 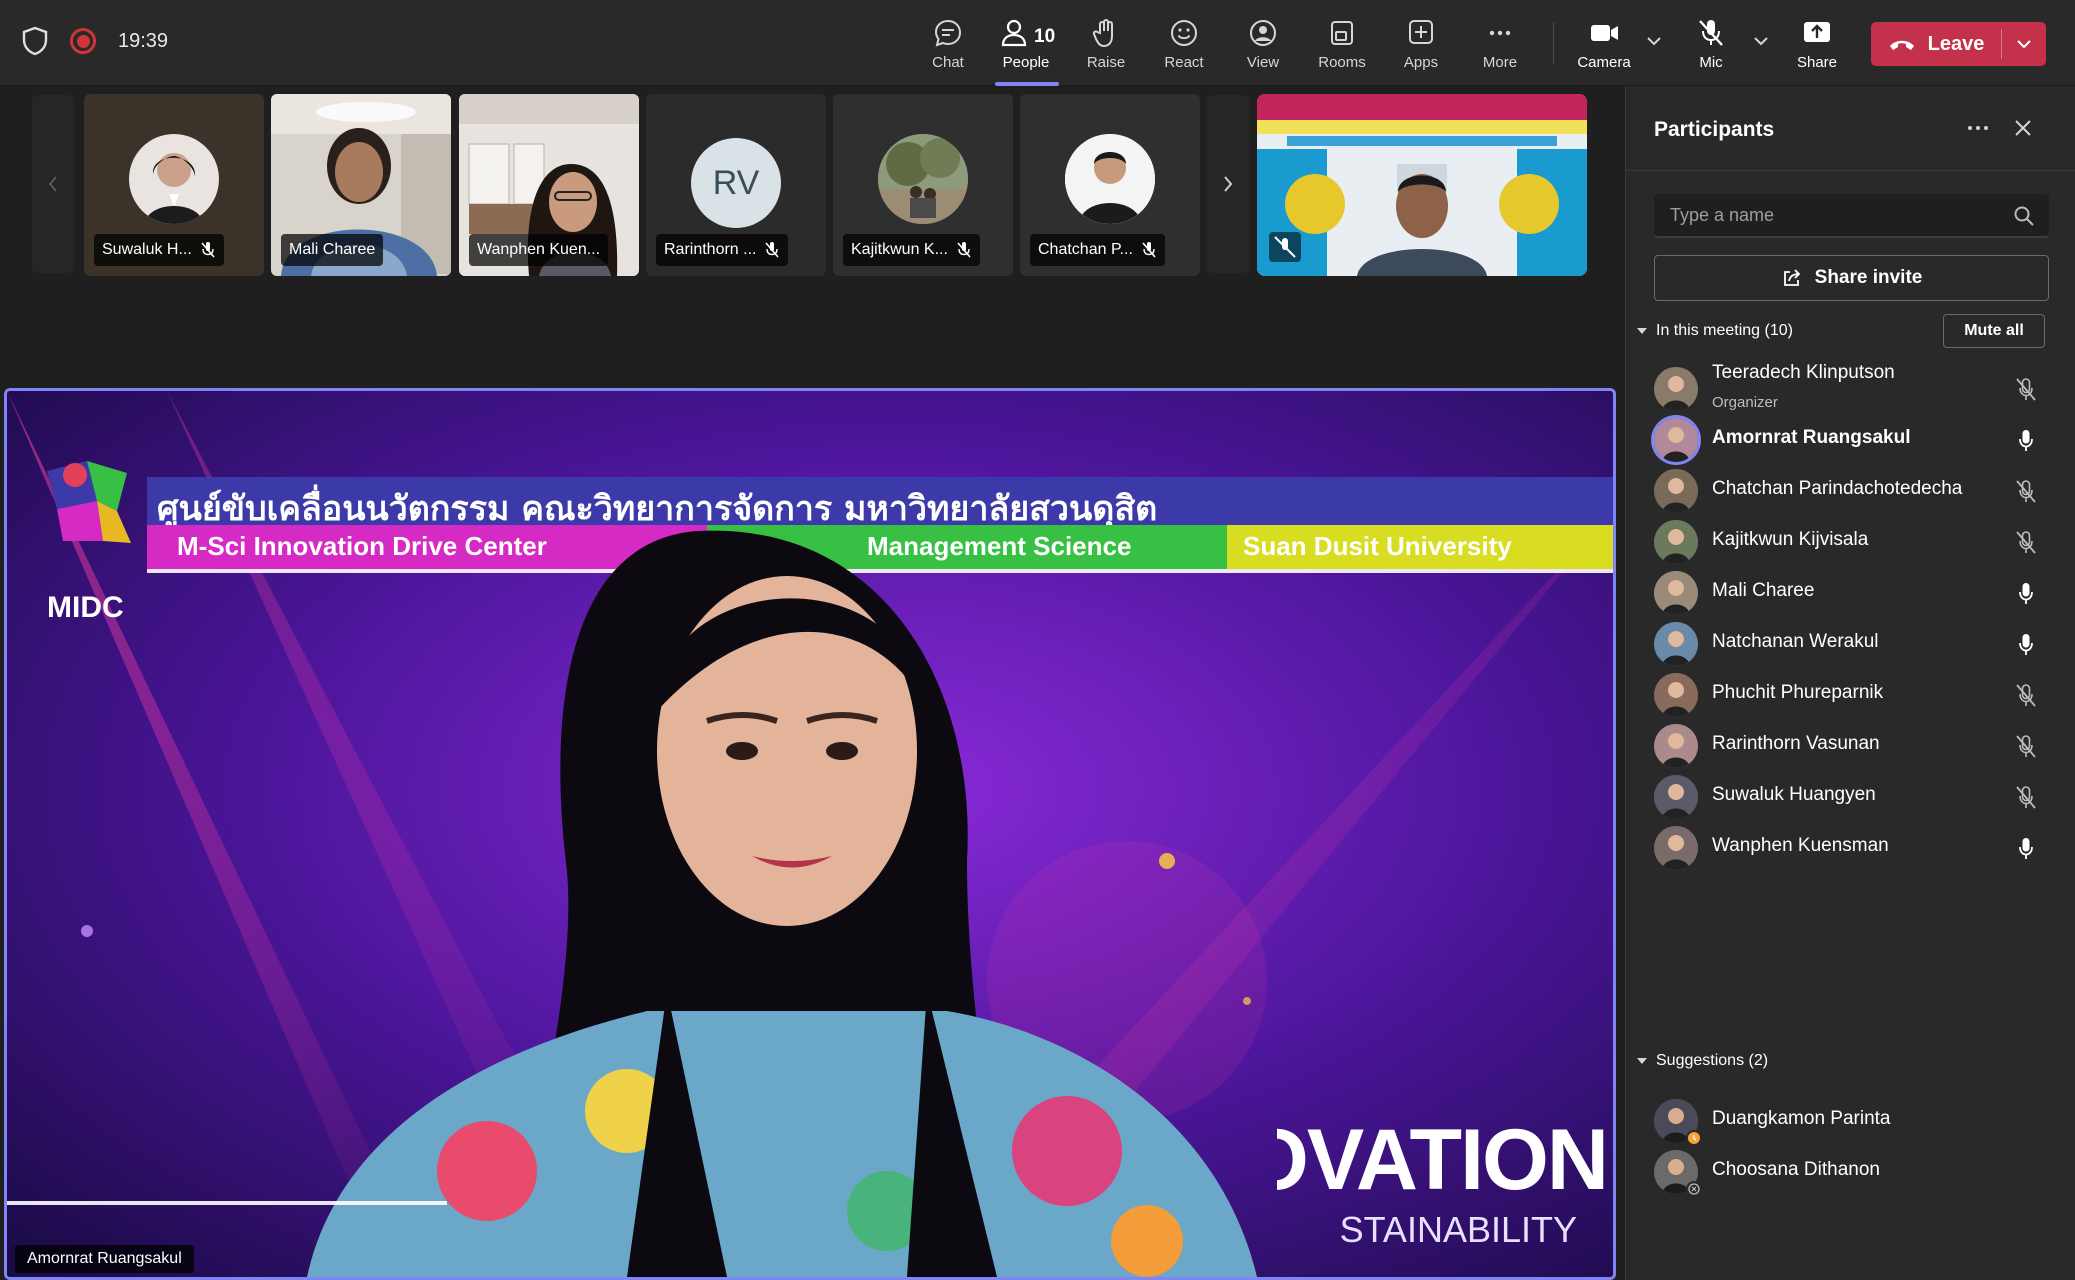 I want to click on leave-options-button, so click(x=2024, y=44).